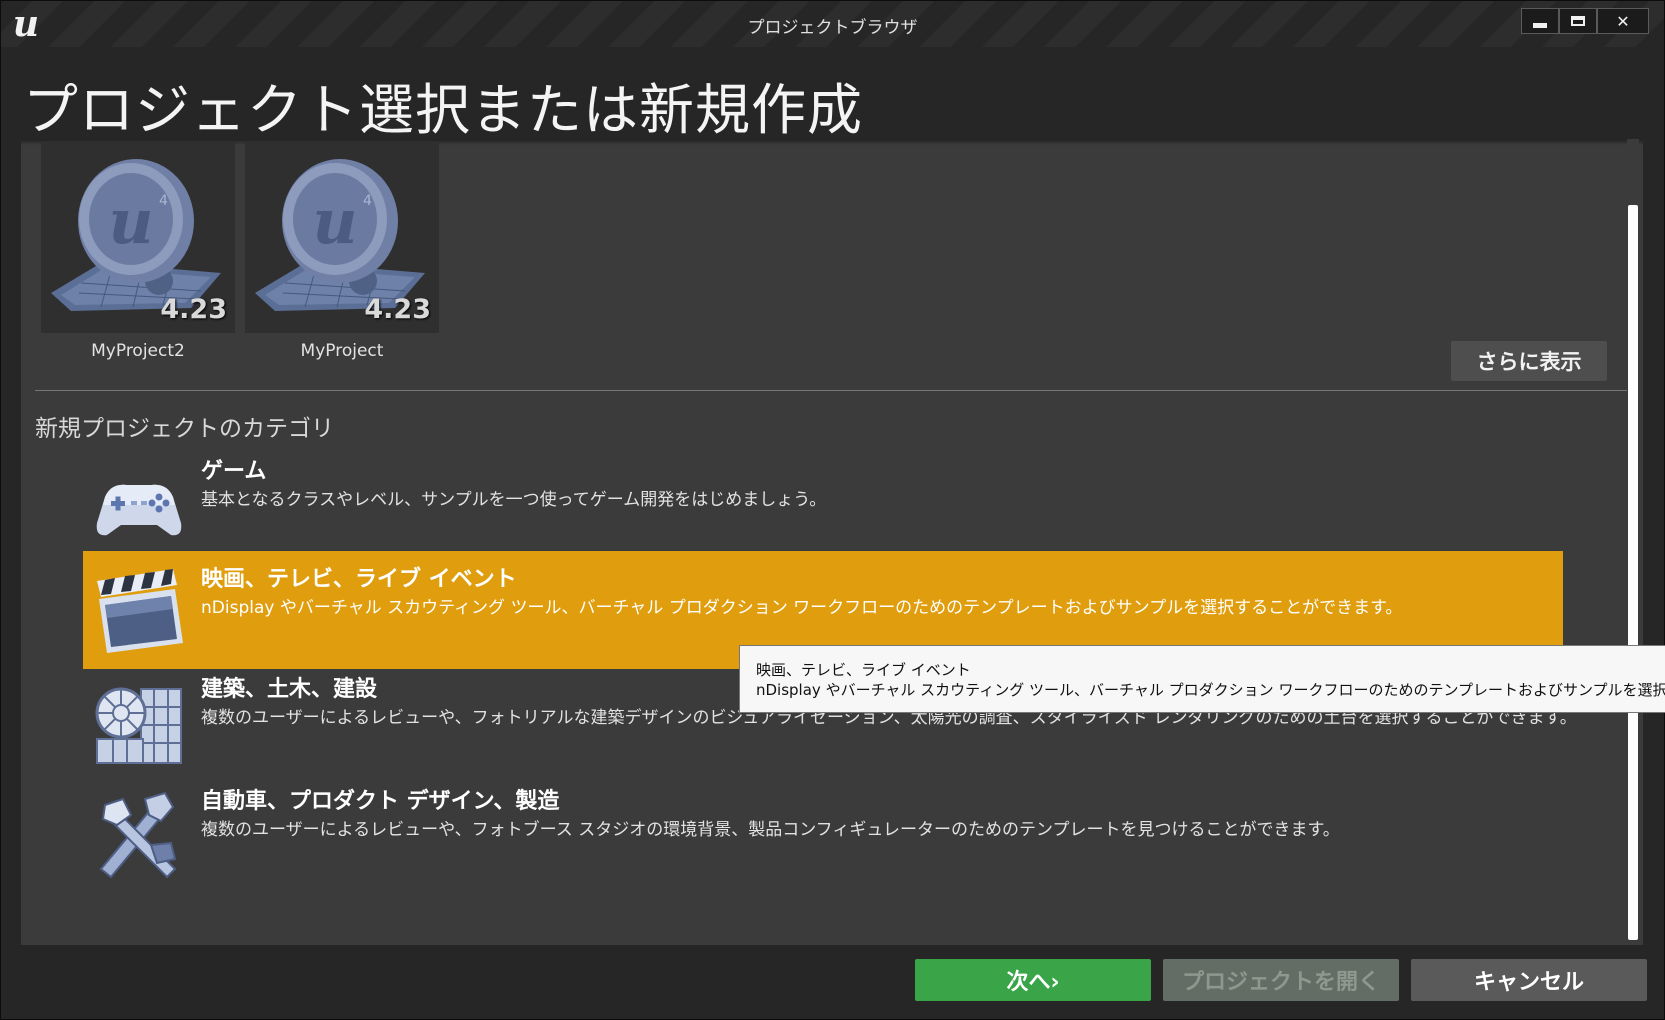 This screenshot has height=1020, width=1665. I want to click on minimize-button, so click(1540, 21).